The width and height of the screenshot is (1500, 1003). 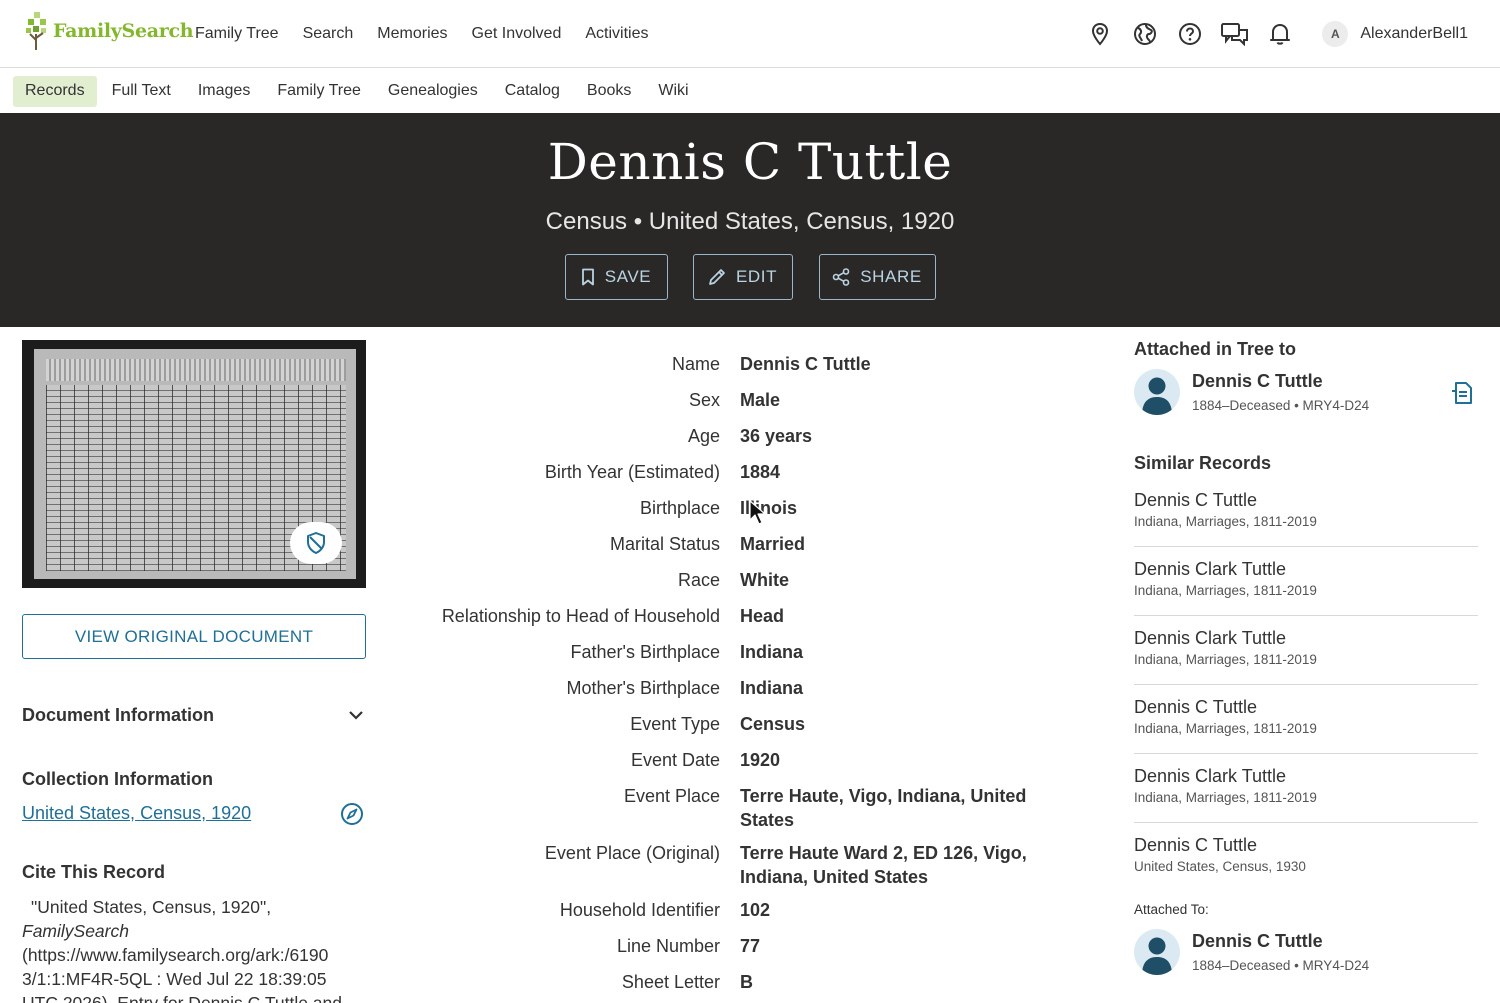 I want to click on help-icon, so click(x=1189, y=34).